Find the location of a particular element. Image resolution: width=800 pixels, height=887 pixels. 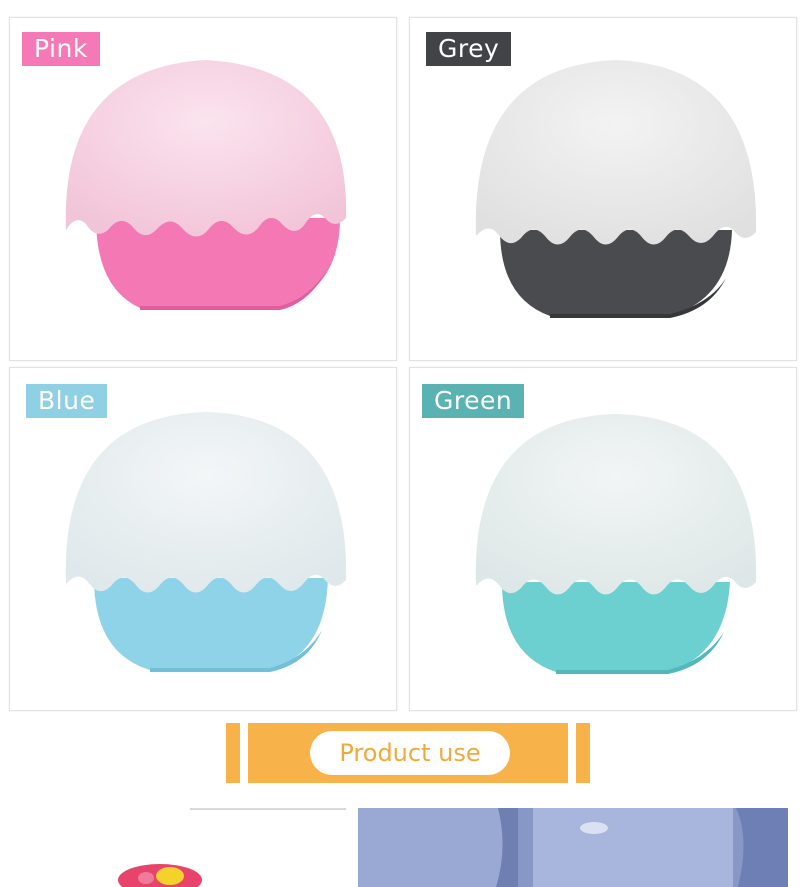

color-tag: Grey is located at coordinates (469, 49).